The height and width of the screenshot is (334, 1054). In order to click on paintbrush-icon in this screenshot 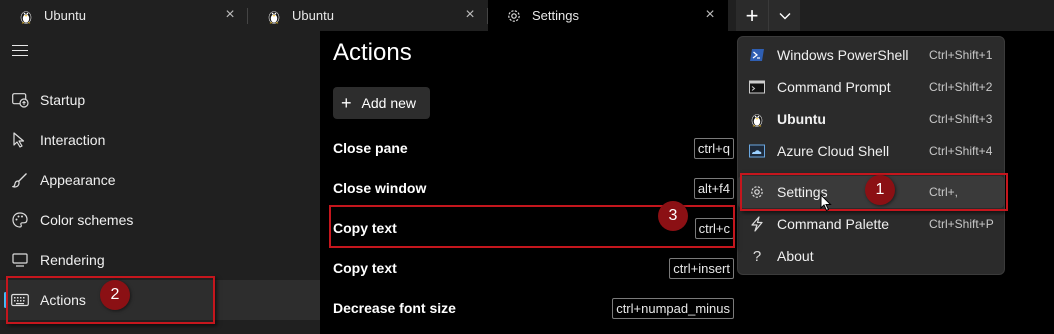, I will do `click(20, 180)`.